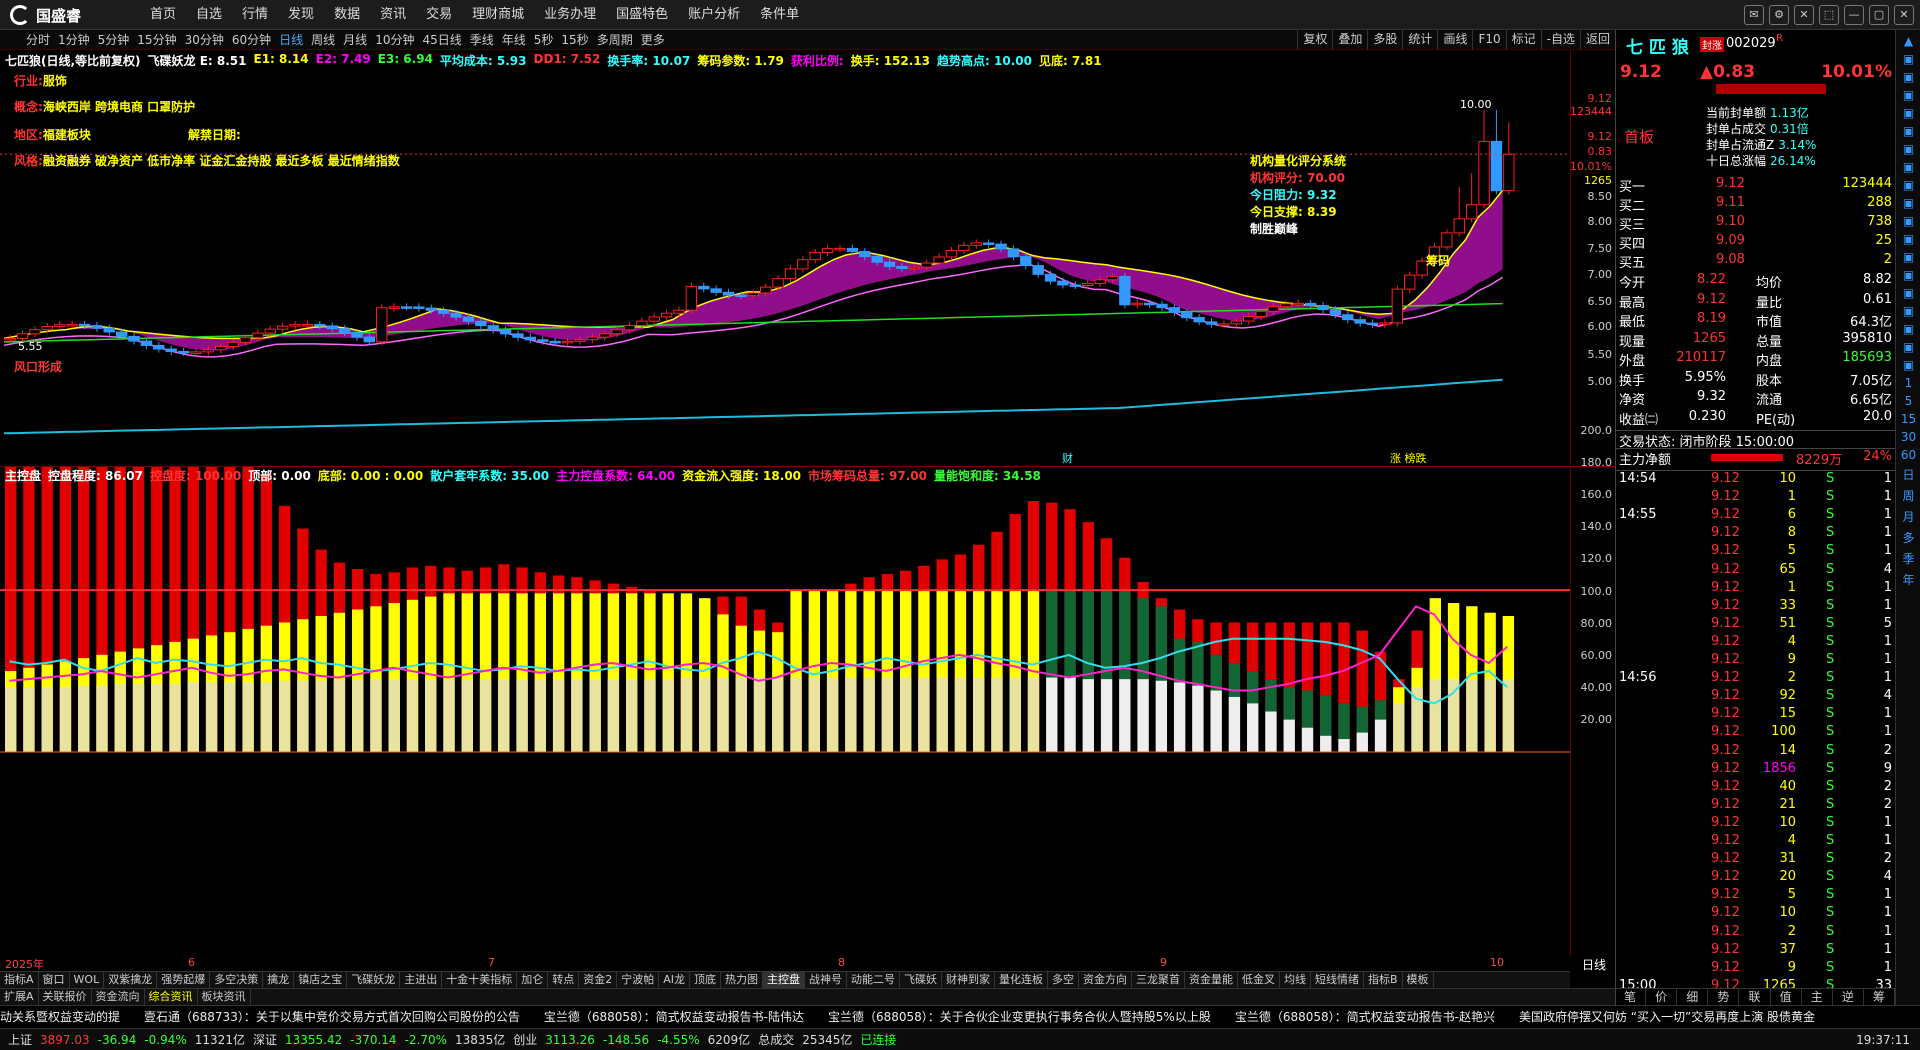  What do you see at coordinates (779, 15) in the screenshot?
I see `menu-item-11: 条件单` at bounding box center [779, 15].